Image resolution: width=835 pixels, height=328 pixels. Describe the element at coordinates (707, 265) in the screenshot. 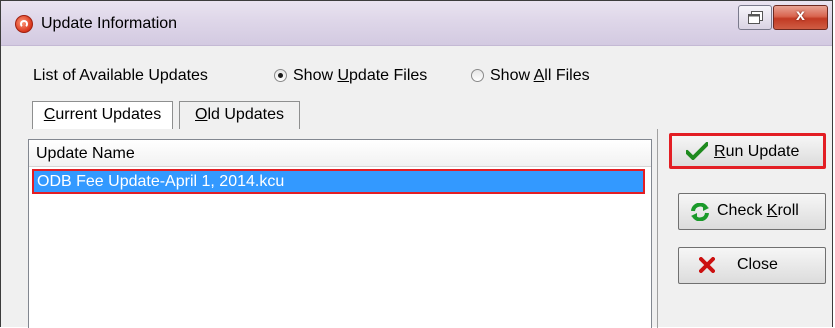

I see `x-icon` at that location.